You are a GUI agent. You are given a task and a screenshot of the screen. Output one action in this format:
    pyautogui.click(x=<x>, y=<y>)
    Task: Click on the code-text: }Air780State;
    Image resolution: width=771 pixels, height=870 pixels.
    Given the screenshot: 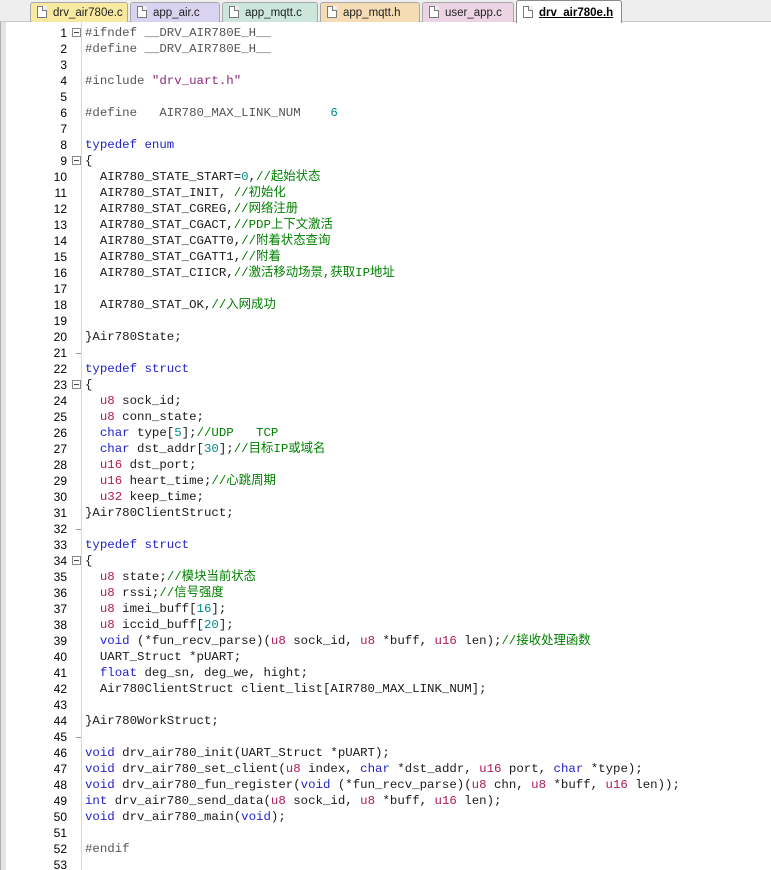 What is the action you would take?
    pyautogui.click(x=133, y=337)
    